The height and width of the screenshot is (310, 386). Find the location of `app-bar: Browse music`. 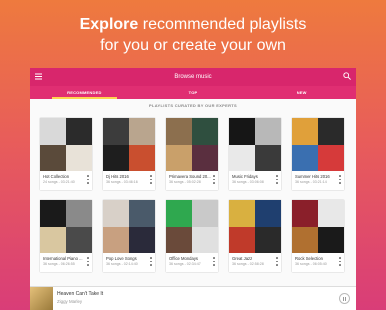

app-bar: Browse music is located at coordinates (193, 77).